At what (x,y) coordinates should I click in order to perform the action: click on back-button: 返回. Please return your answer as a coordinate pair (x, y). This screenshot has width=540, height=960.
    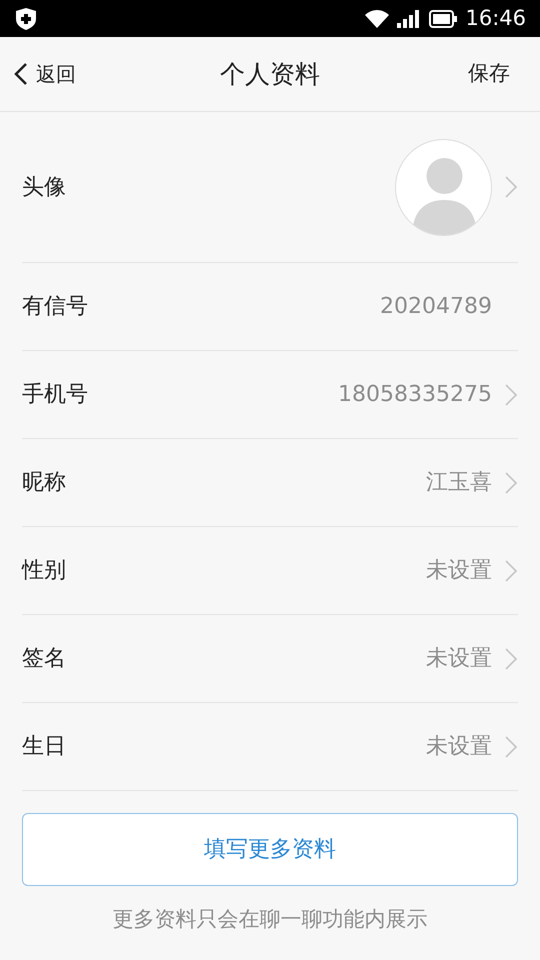
    Looking at the image, I should click on (45, 74).